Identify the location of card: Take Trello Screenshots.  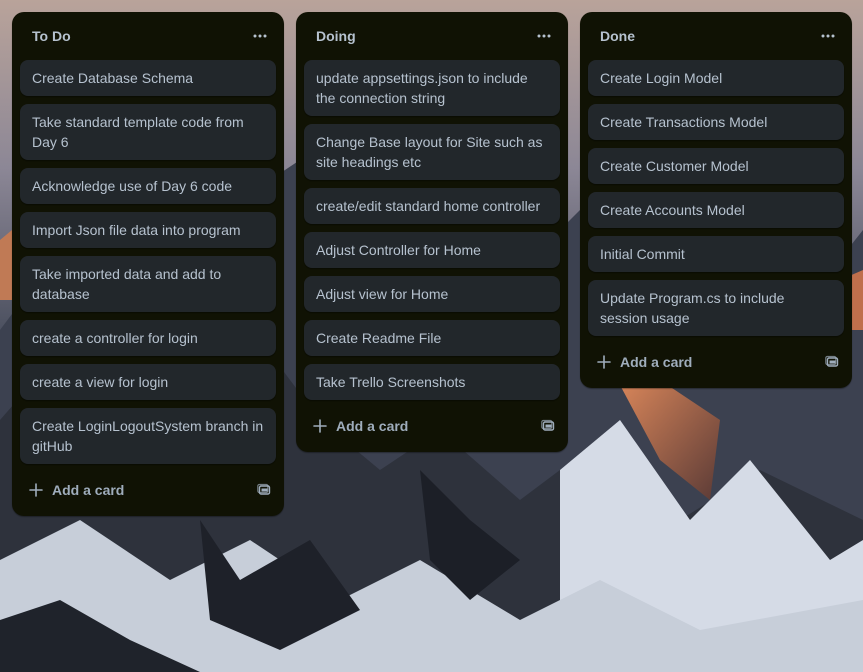
(432, 382).